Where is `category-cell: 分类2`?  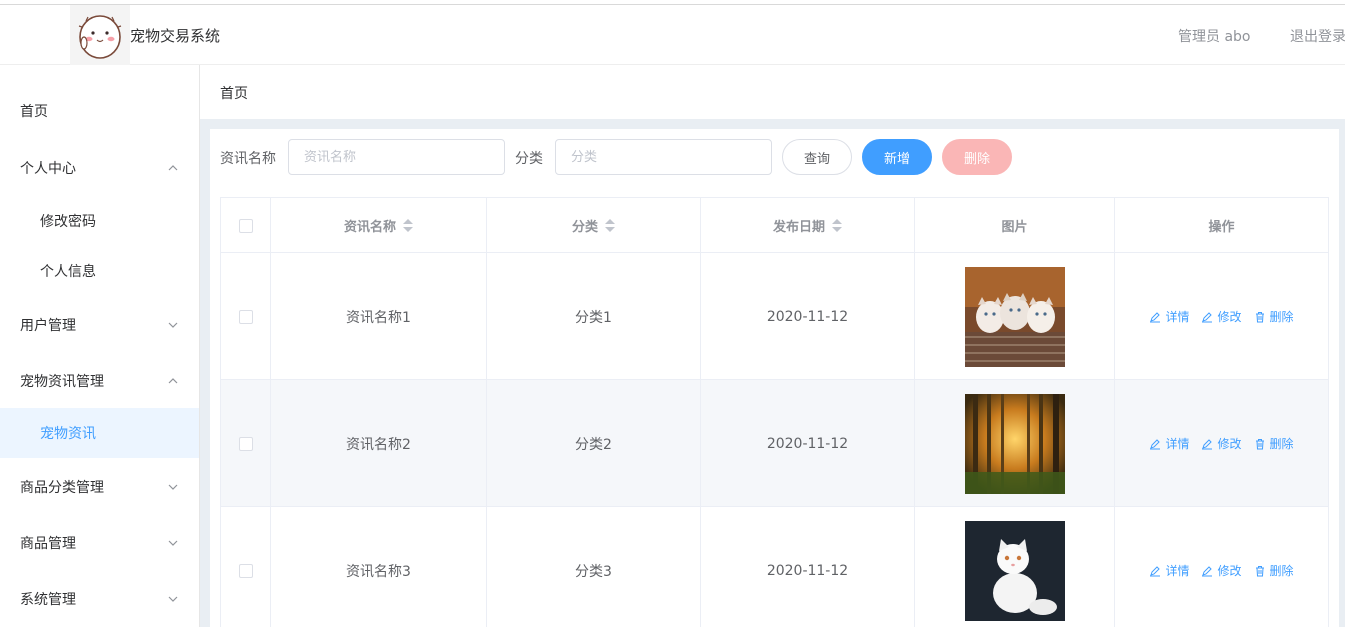 category-cell: 分类2 is located at coordinates (594, 443).